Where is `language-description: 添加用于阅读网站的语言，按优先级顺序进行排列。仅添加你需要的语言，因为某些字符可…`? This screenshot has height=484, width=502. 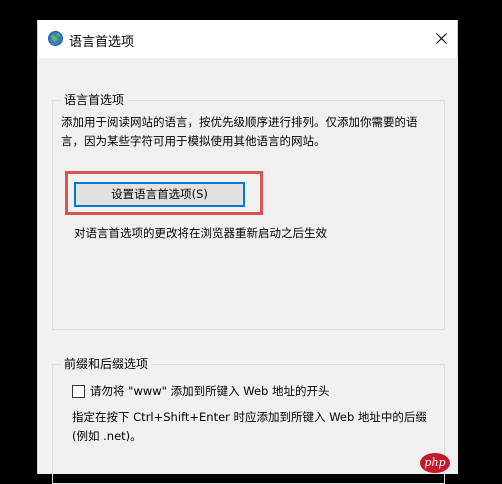
language-description: 添加用于阅读网站的语言，按优先级顺序进行排列。仅添加你需要的语言，因为某些字符可… is located at coordinates (239, 131).